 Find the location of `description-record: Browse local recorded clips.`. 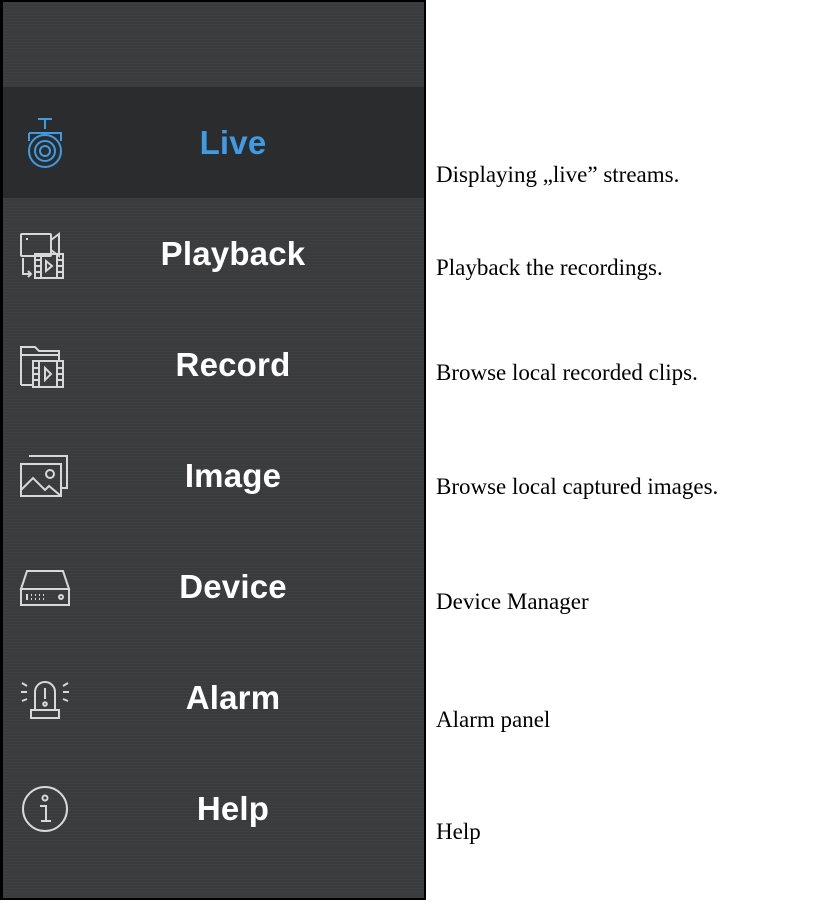

description-record: Browse local recorded clips. is located at coordinates (567, 372).